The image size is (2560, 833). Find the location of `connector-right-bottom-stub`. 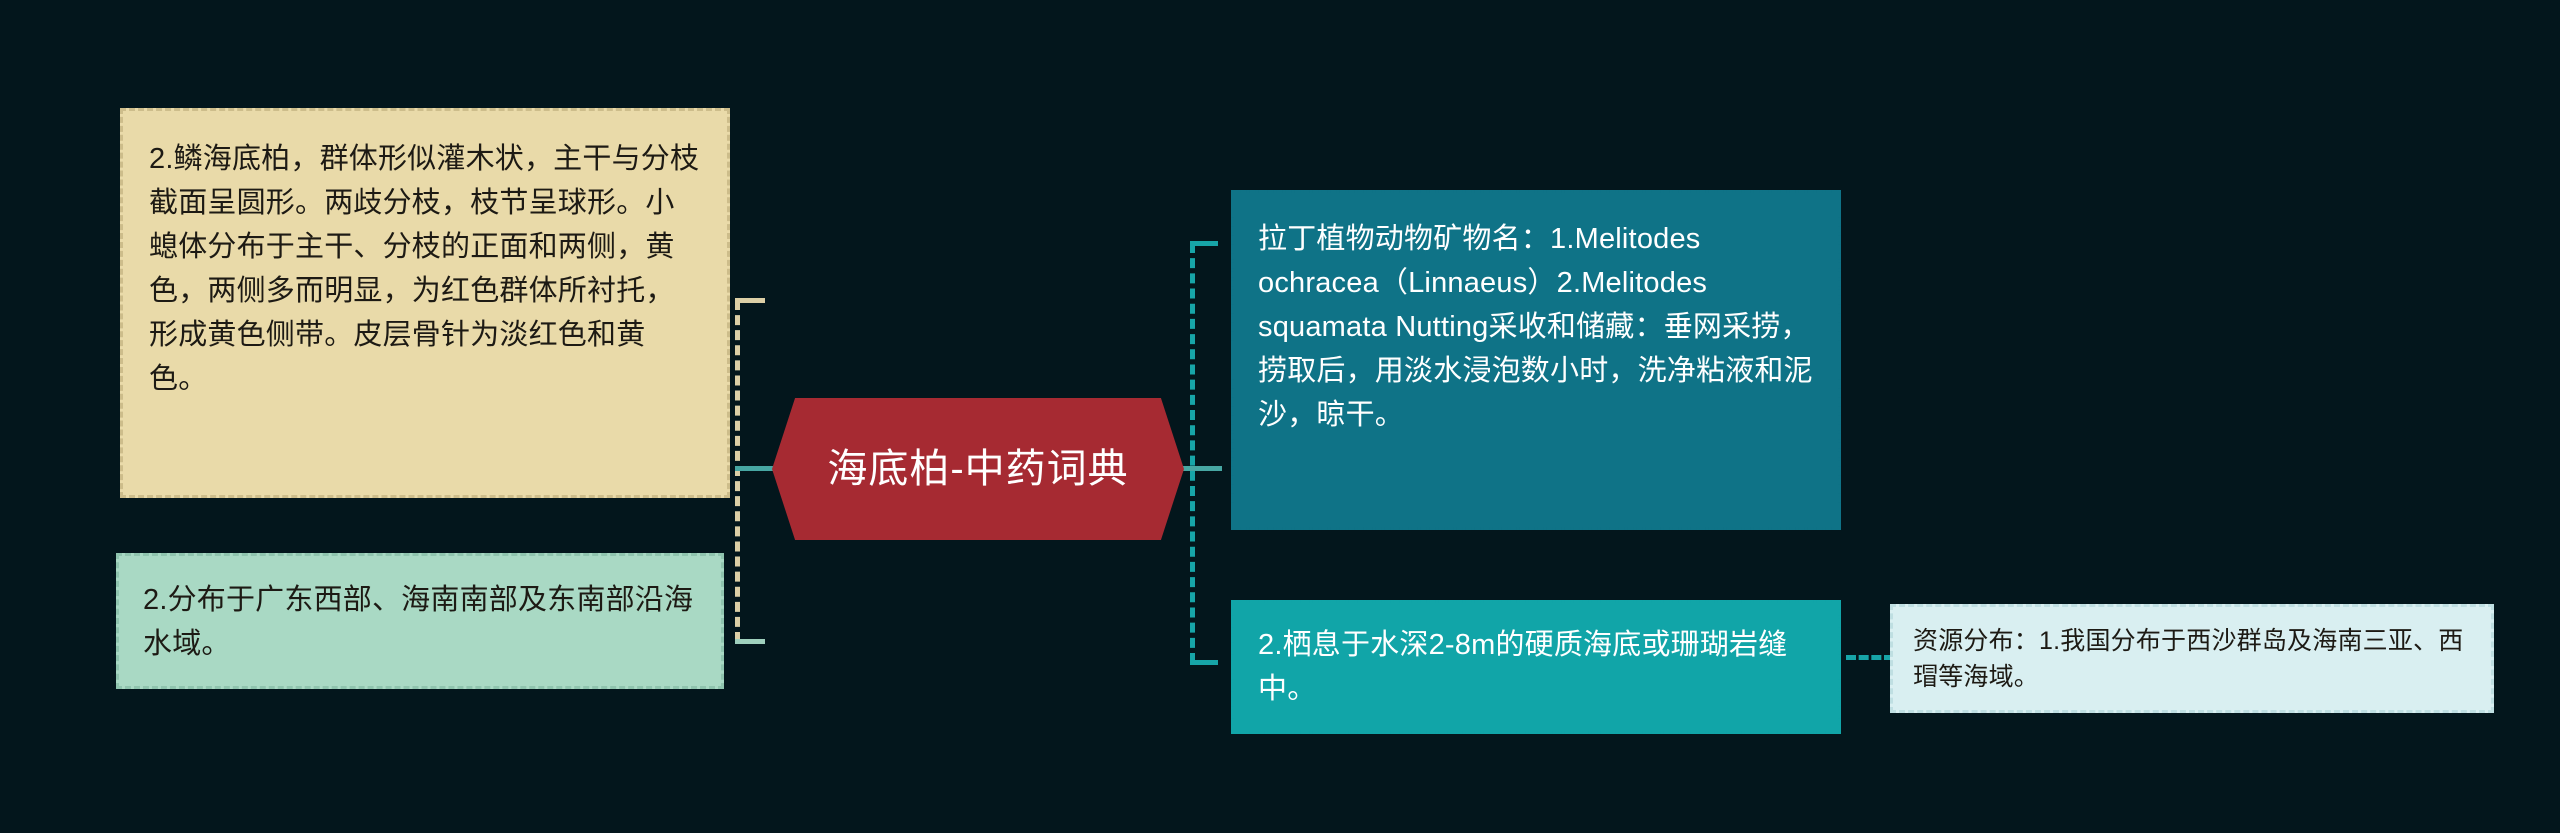

connector-right-bottom-stub is located at coordinates (1204, 662).